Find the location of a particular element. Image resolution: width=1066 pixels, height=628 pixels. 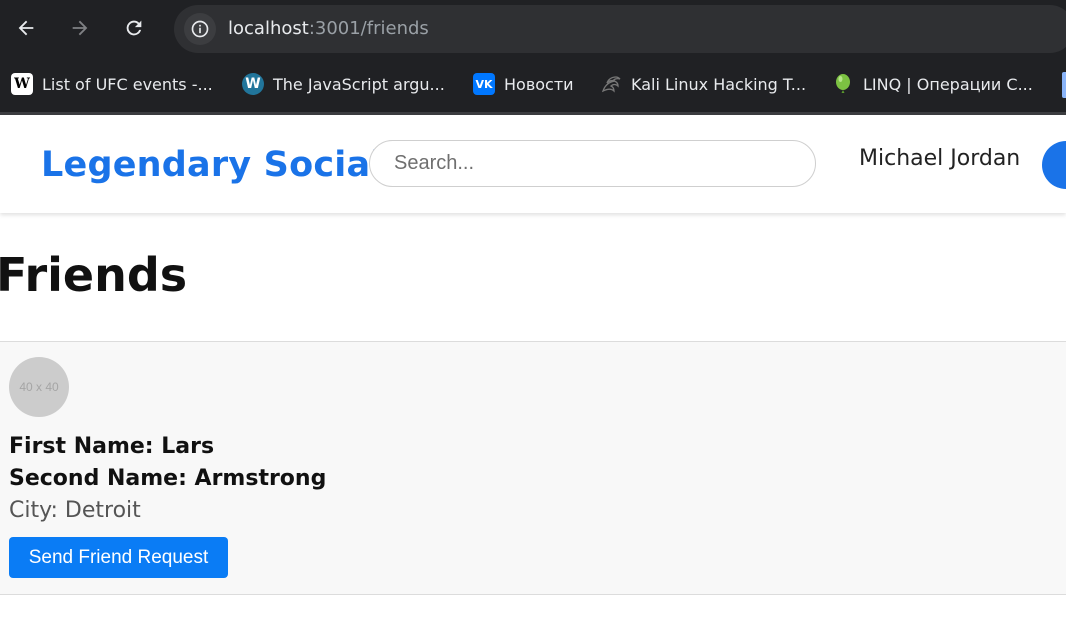

url-path: :3001/friends is located at coordinates (368, 28).